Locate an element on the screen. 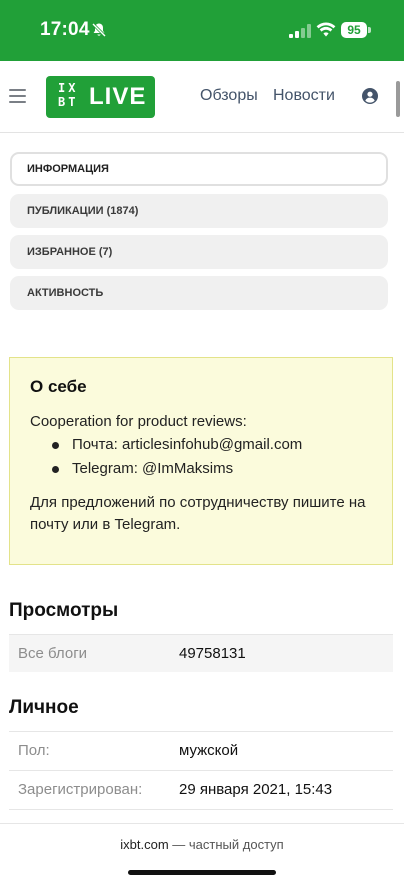  row-value: мужской is located at coordinates (209, 750).